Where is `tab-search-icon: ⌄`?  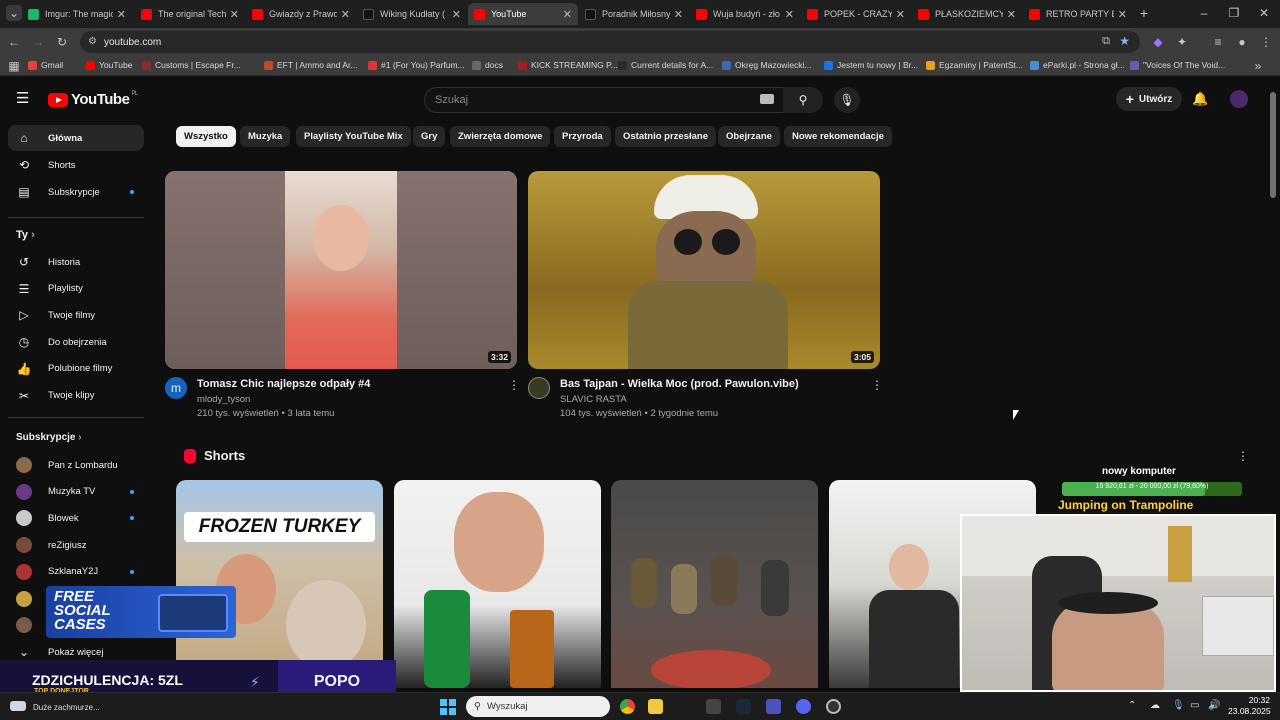
tab-search-icon: ⌄ is located at coordinates (14, 13).